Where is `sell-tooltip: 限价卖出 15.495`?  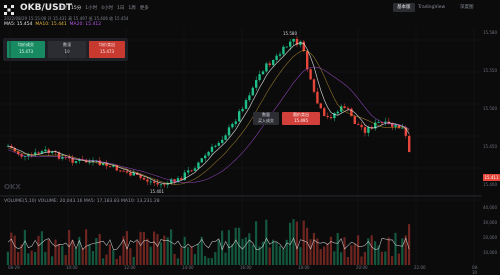
sell-tooltip: 限价卖出 15.495 is located at coordinates (301, 118).